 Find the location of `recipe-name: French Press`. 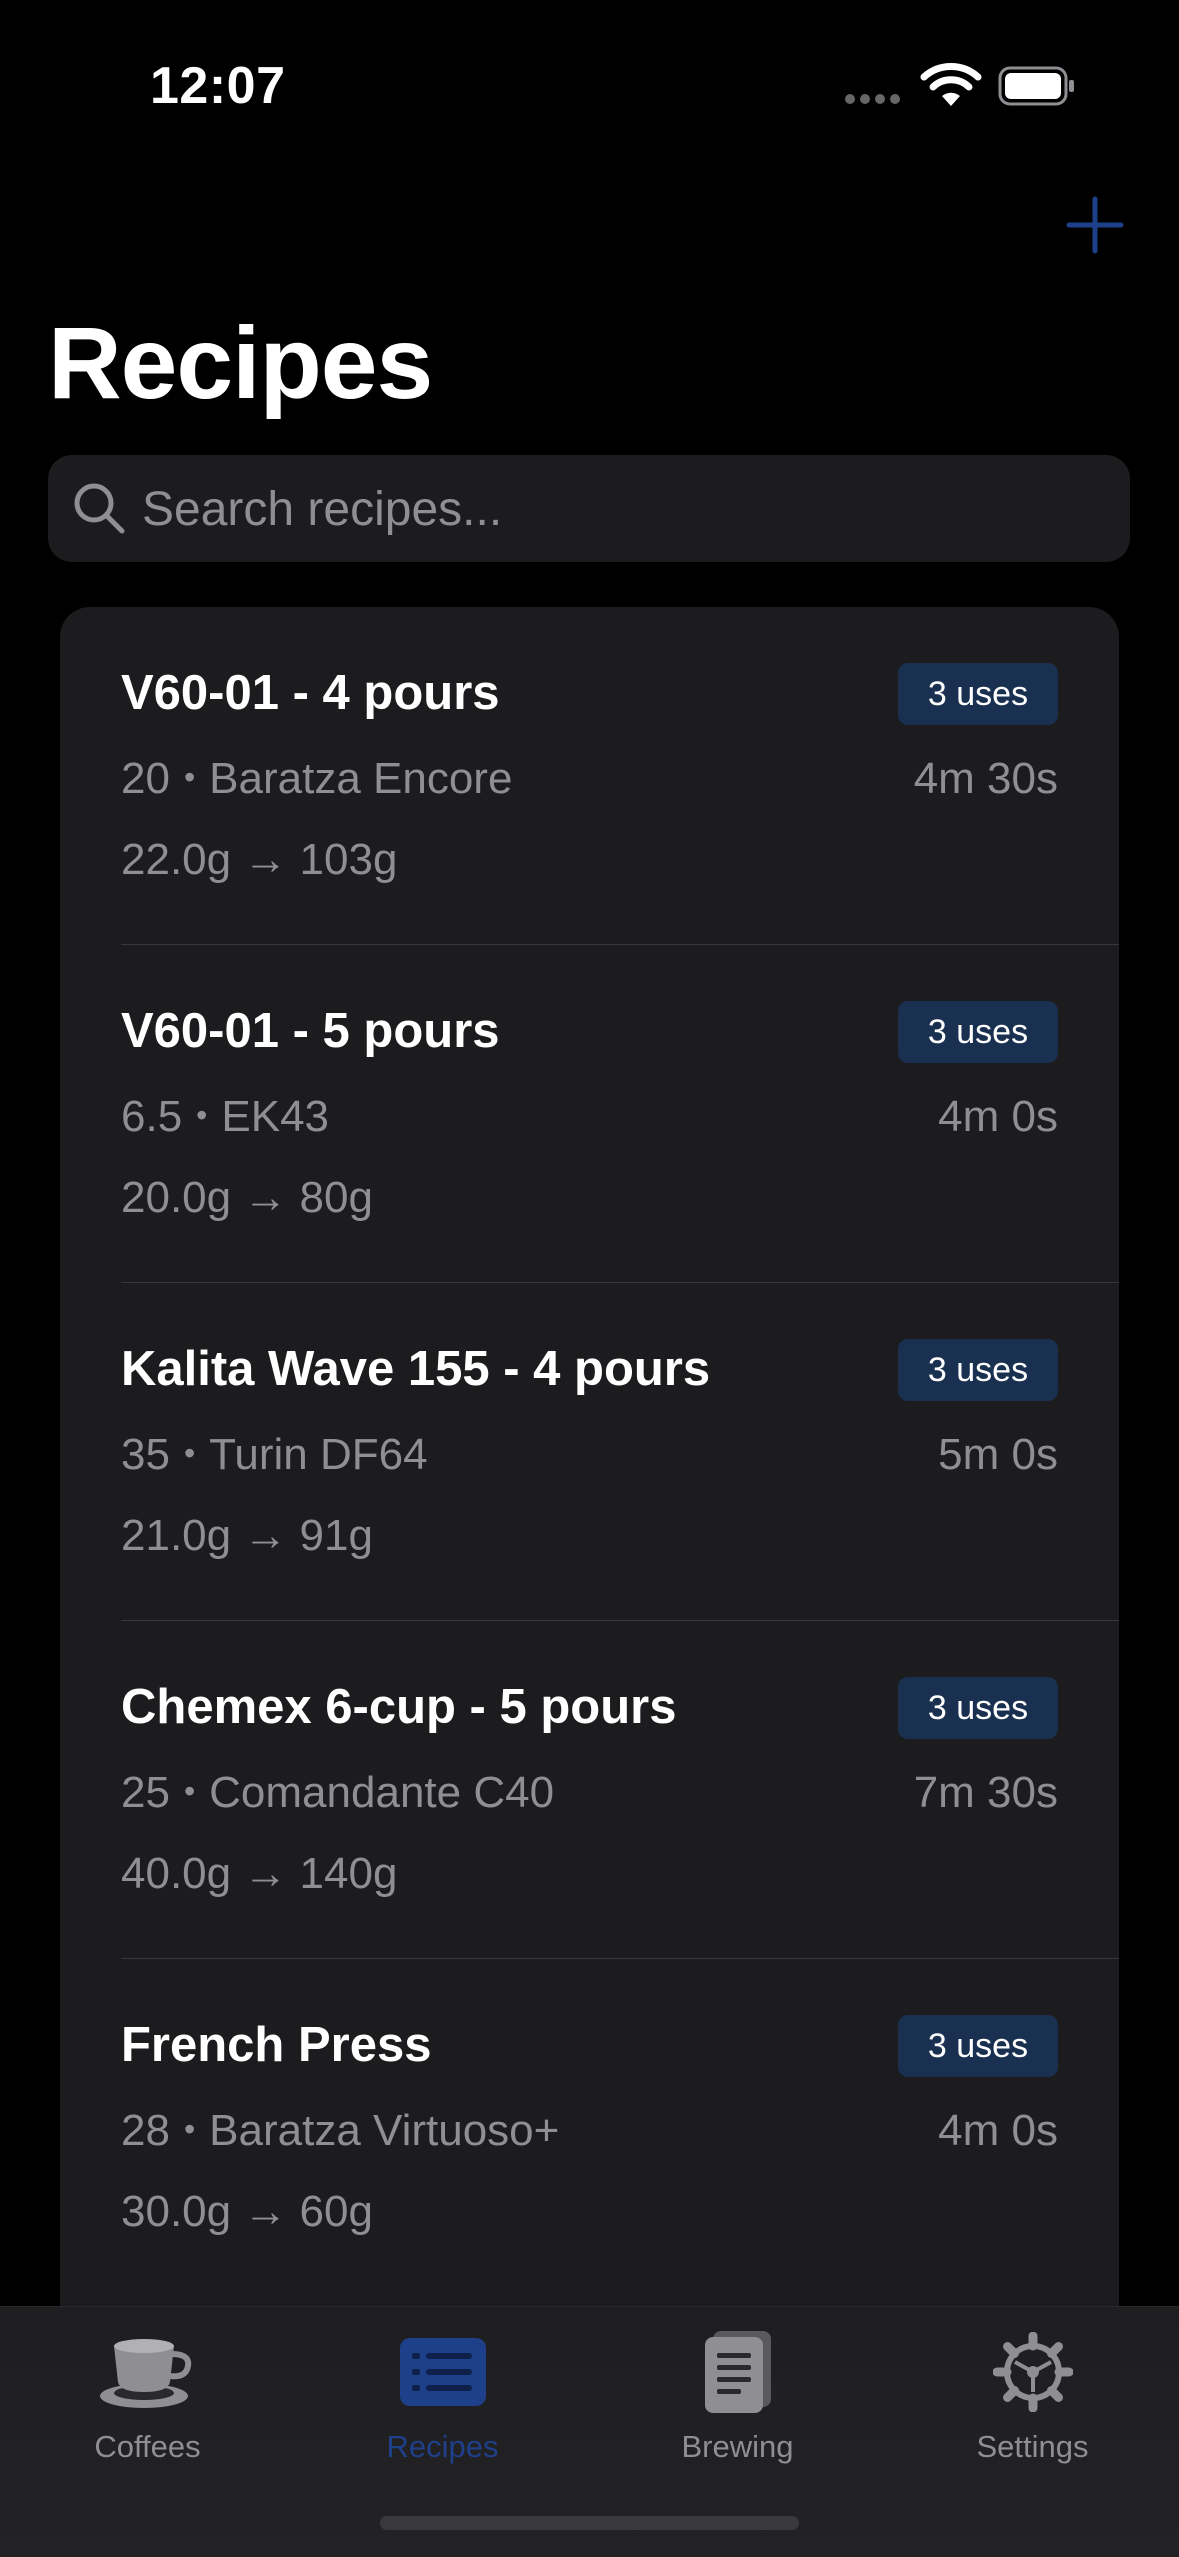

recipe-name: French Press is located at coordinates (276, 2045).